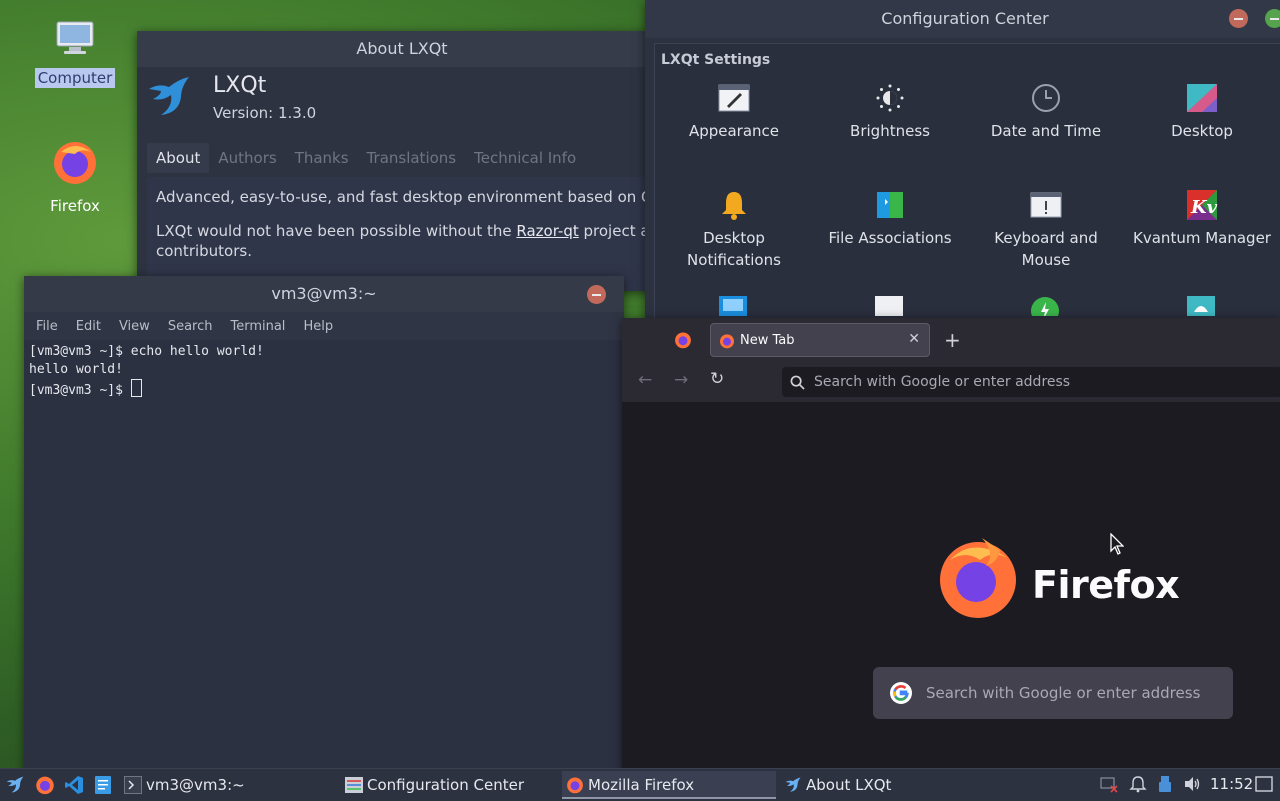 The height and width of the screenshot is (801, 1280). What do you see at coordinates (103, 785) in the screenshot?
I see `file-manager-icon` at bounding box center [103, 785].